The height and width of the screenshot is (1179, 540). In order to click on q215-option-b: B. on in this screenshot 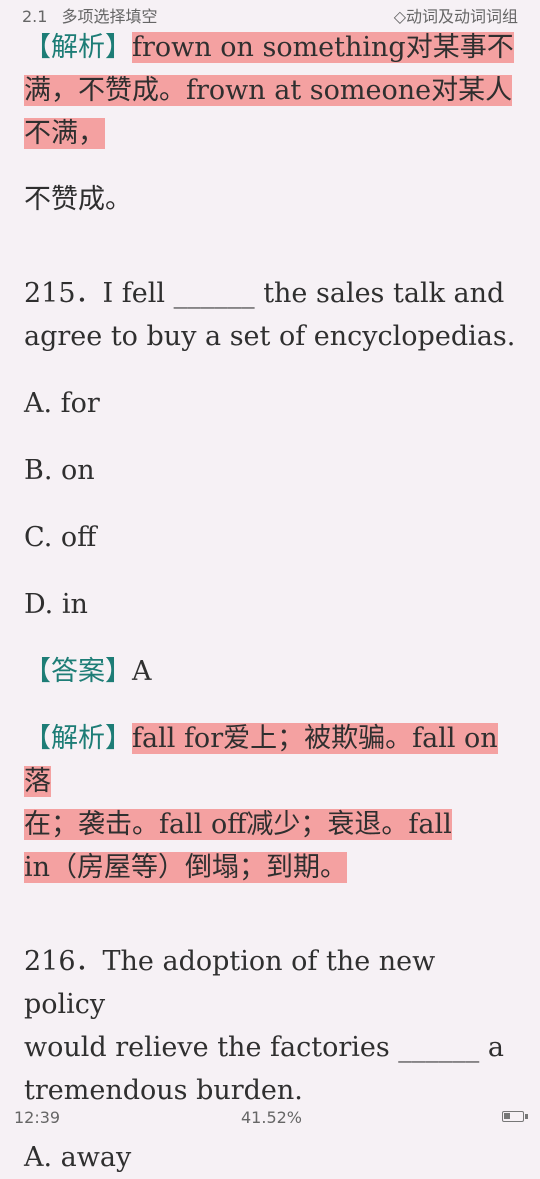, I will do `click(59, 470)`.